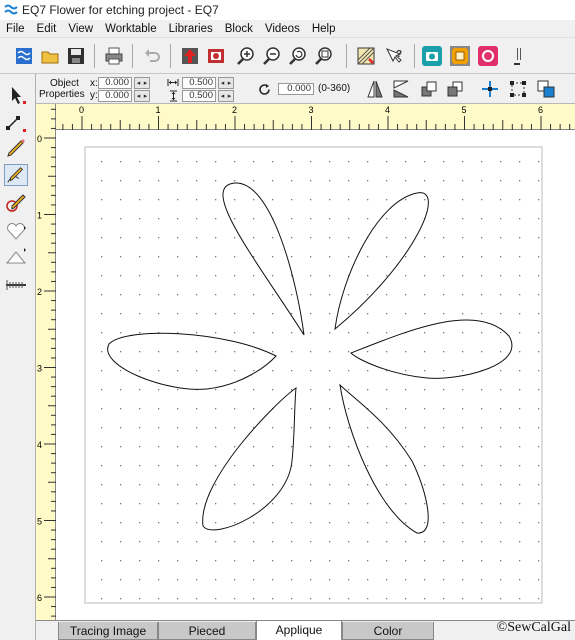  What do you see at coordinates (16, 149) in the screenshot?
I see `freehand-pencil-icon` at bounding box center [16, 149].